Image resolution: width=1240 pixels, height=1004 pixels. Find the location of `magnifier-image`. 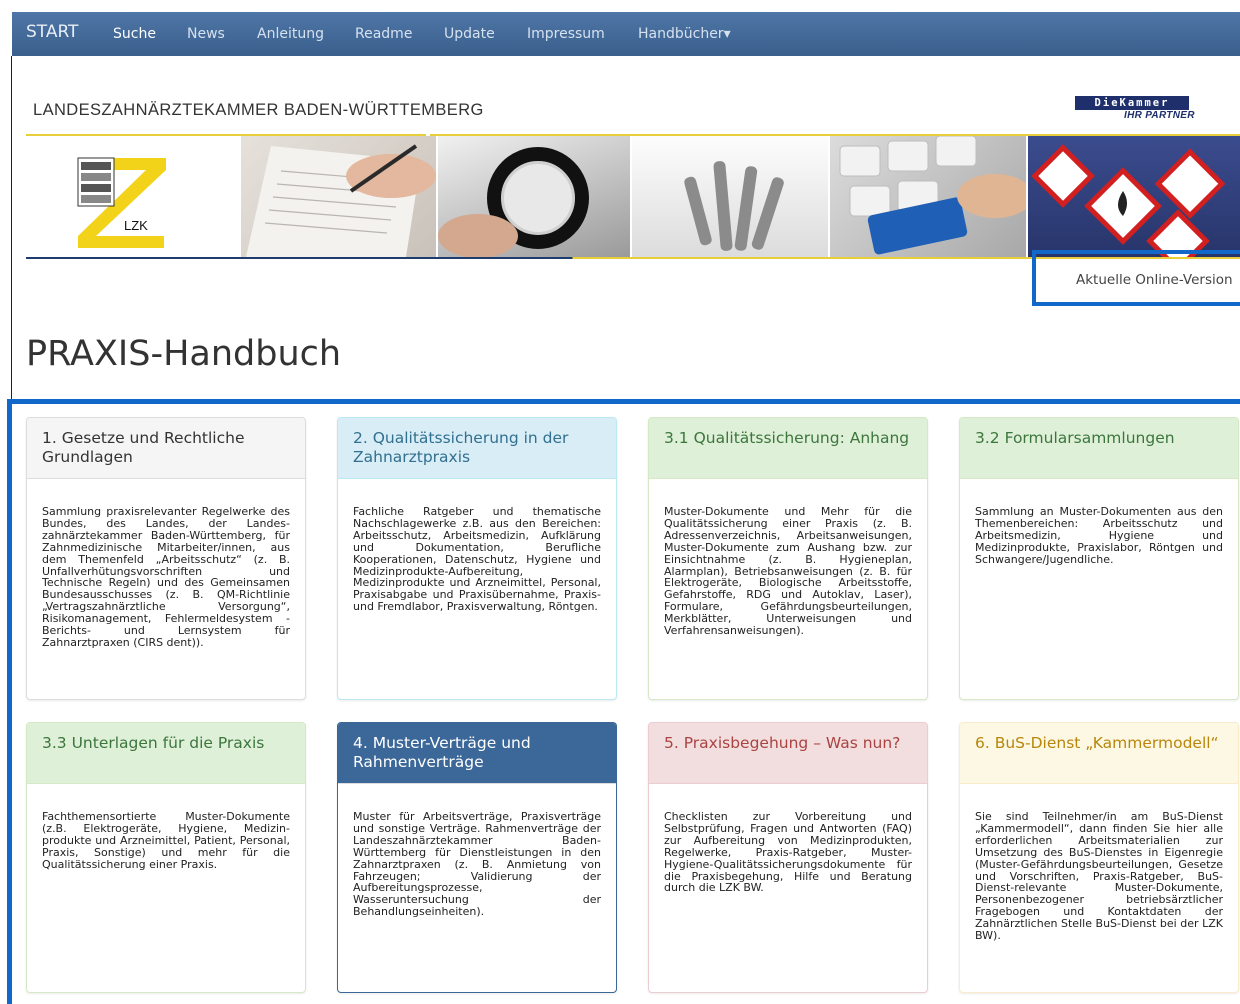

magnifier-image is located at coordinates (534, 196).